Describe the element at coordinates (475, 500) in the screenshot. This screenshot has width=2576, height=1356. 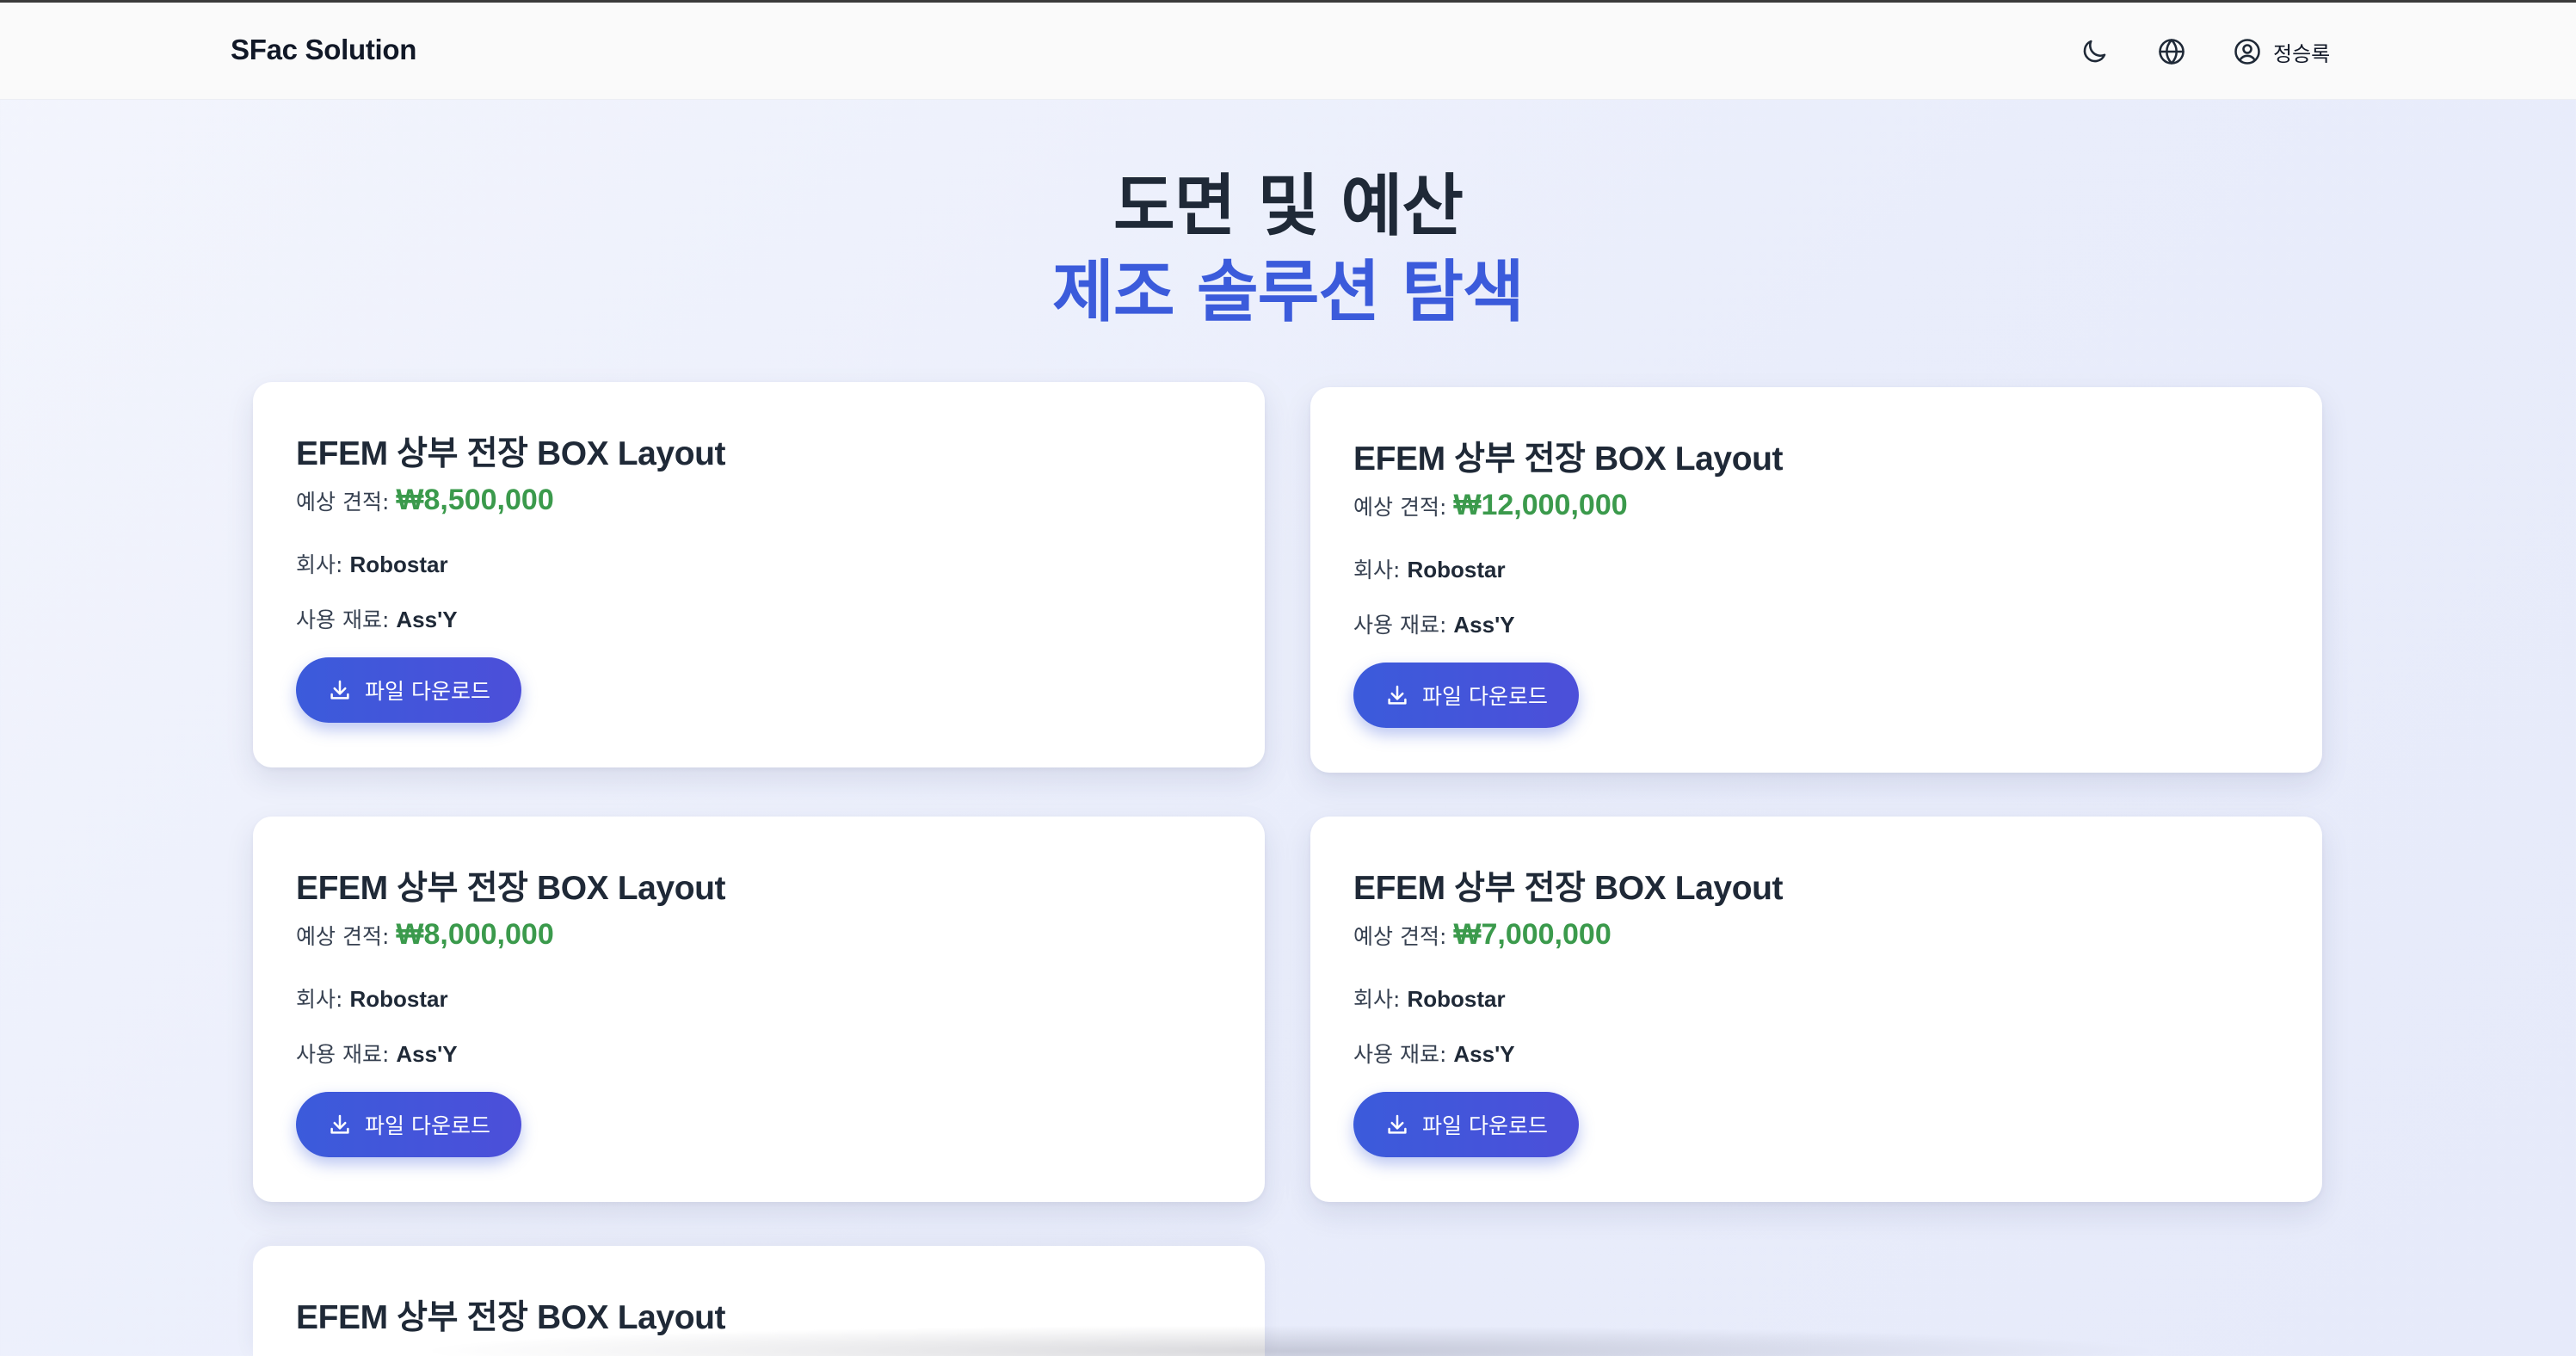
I see `price-value: ₩8,500,000` at that location.